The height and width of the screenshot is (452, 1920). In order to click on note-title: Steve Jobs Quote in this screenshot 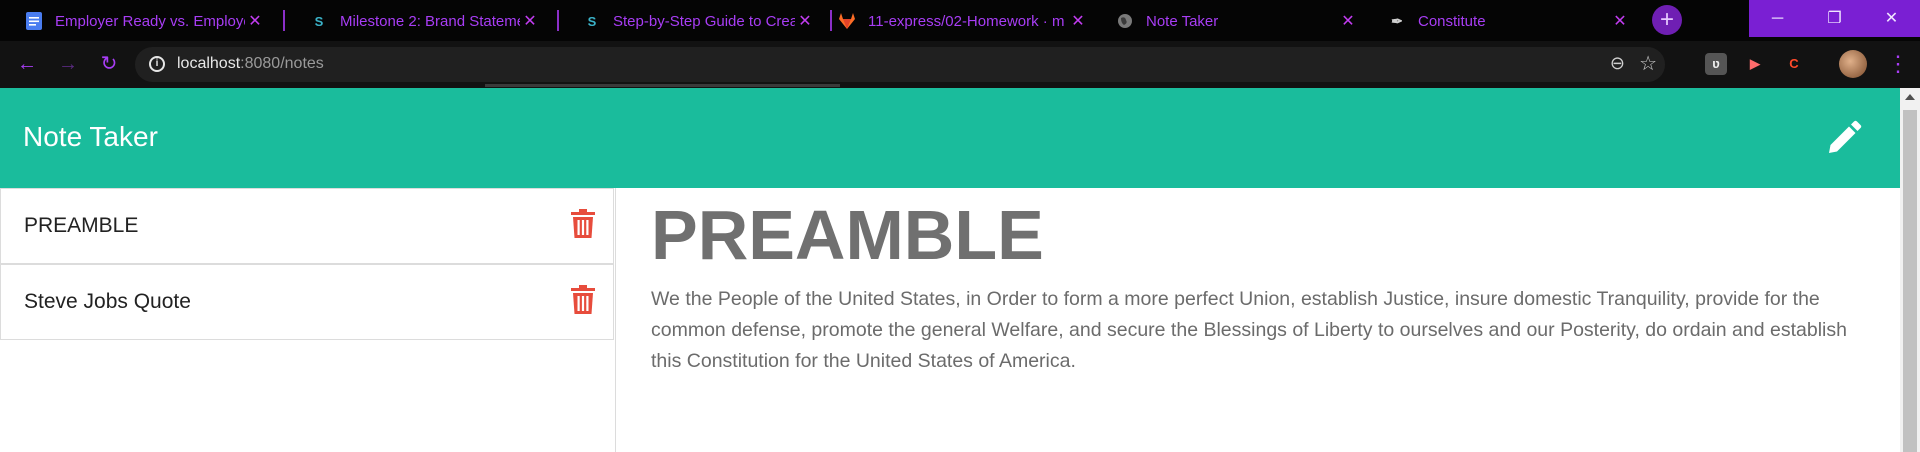, I will do `click(107, 301)`.